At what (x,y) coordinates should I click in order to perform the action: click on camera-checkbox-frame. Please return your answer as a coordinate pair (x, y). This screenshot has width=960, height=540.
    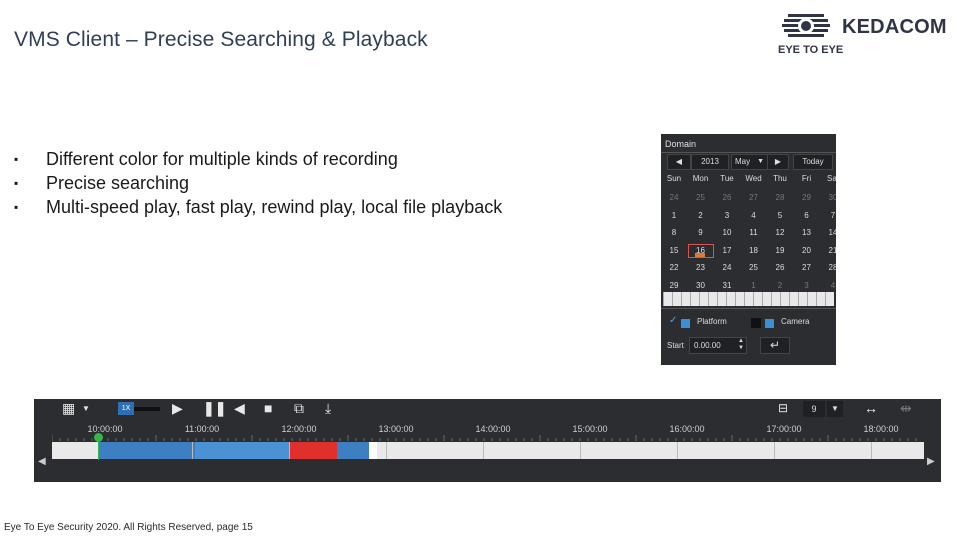
    Looking at the image, I should click on (756, 323).